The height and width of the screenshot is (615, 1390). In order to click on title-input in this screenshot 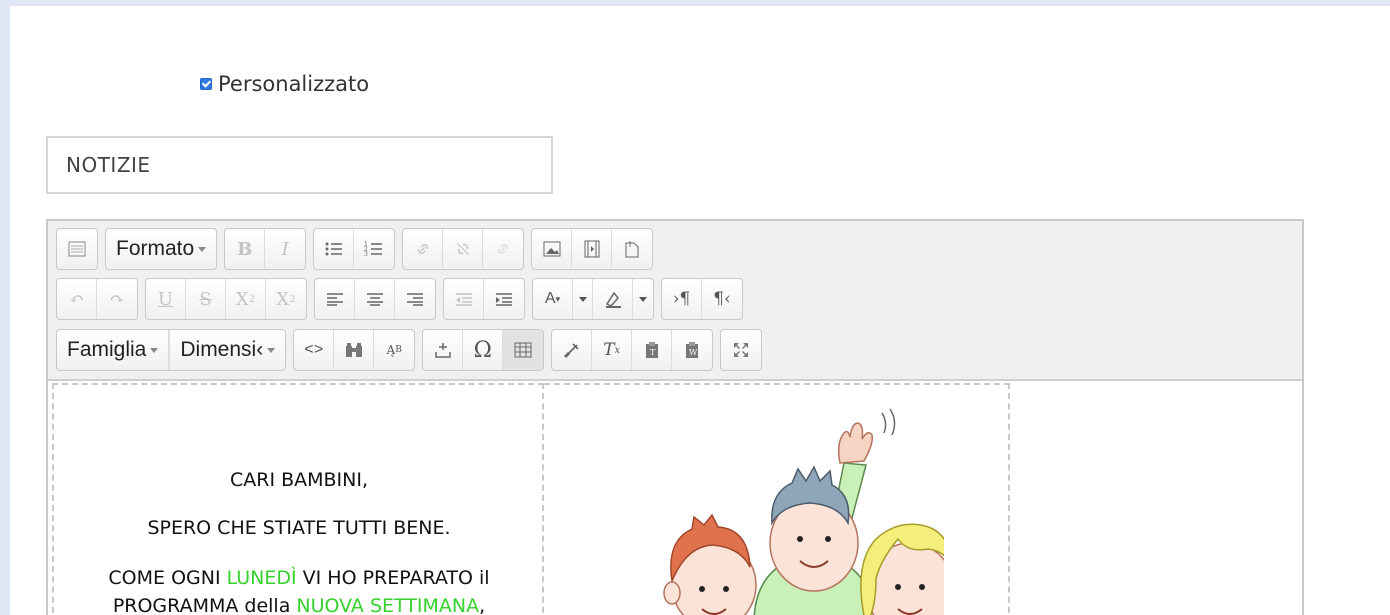, I will do `click(299, 165)`.